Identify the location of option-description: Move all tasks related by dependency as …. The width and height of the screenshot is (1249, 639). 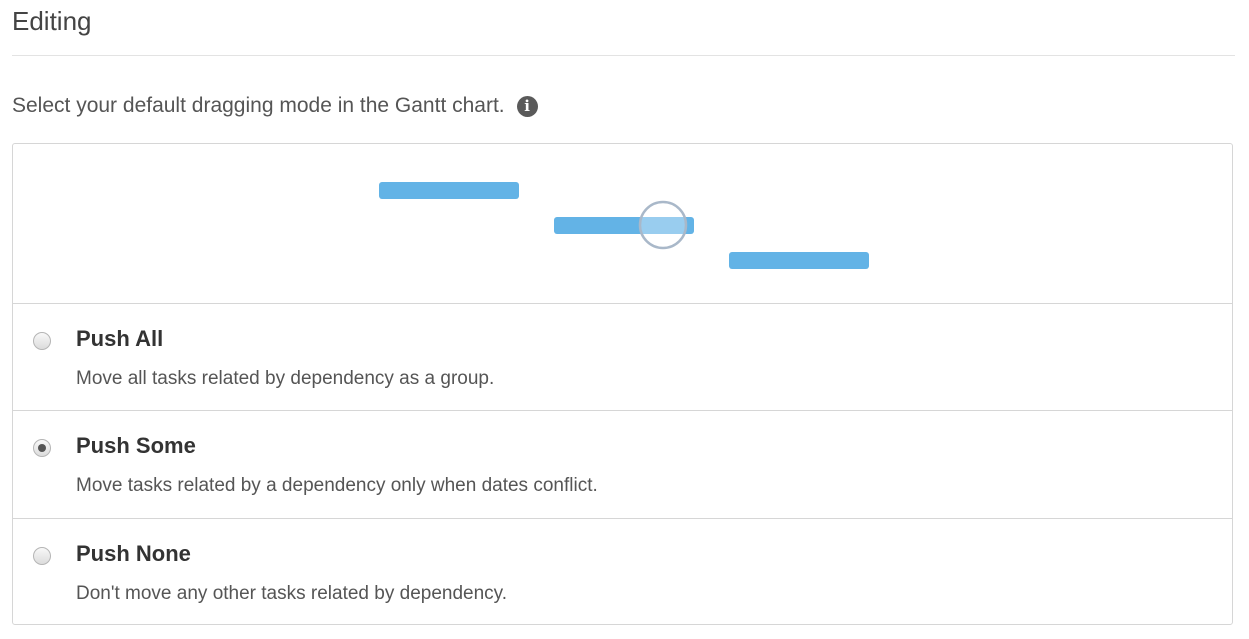
(285, 378).